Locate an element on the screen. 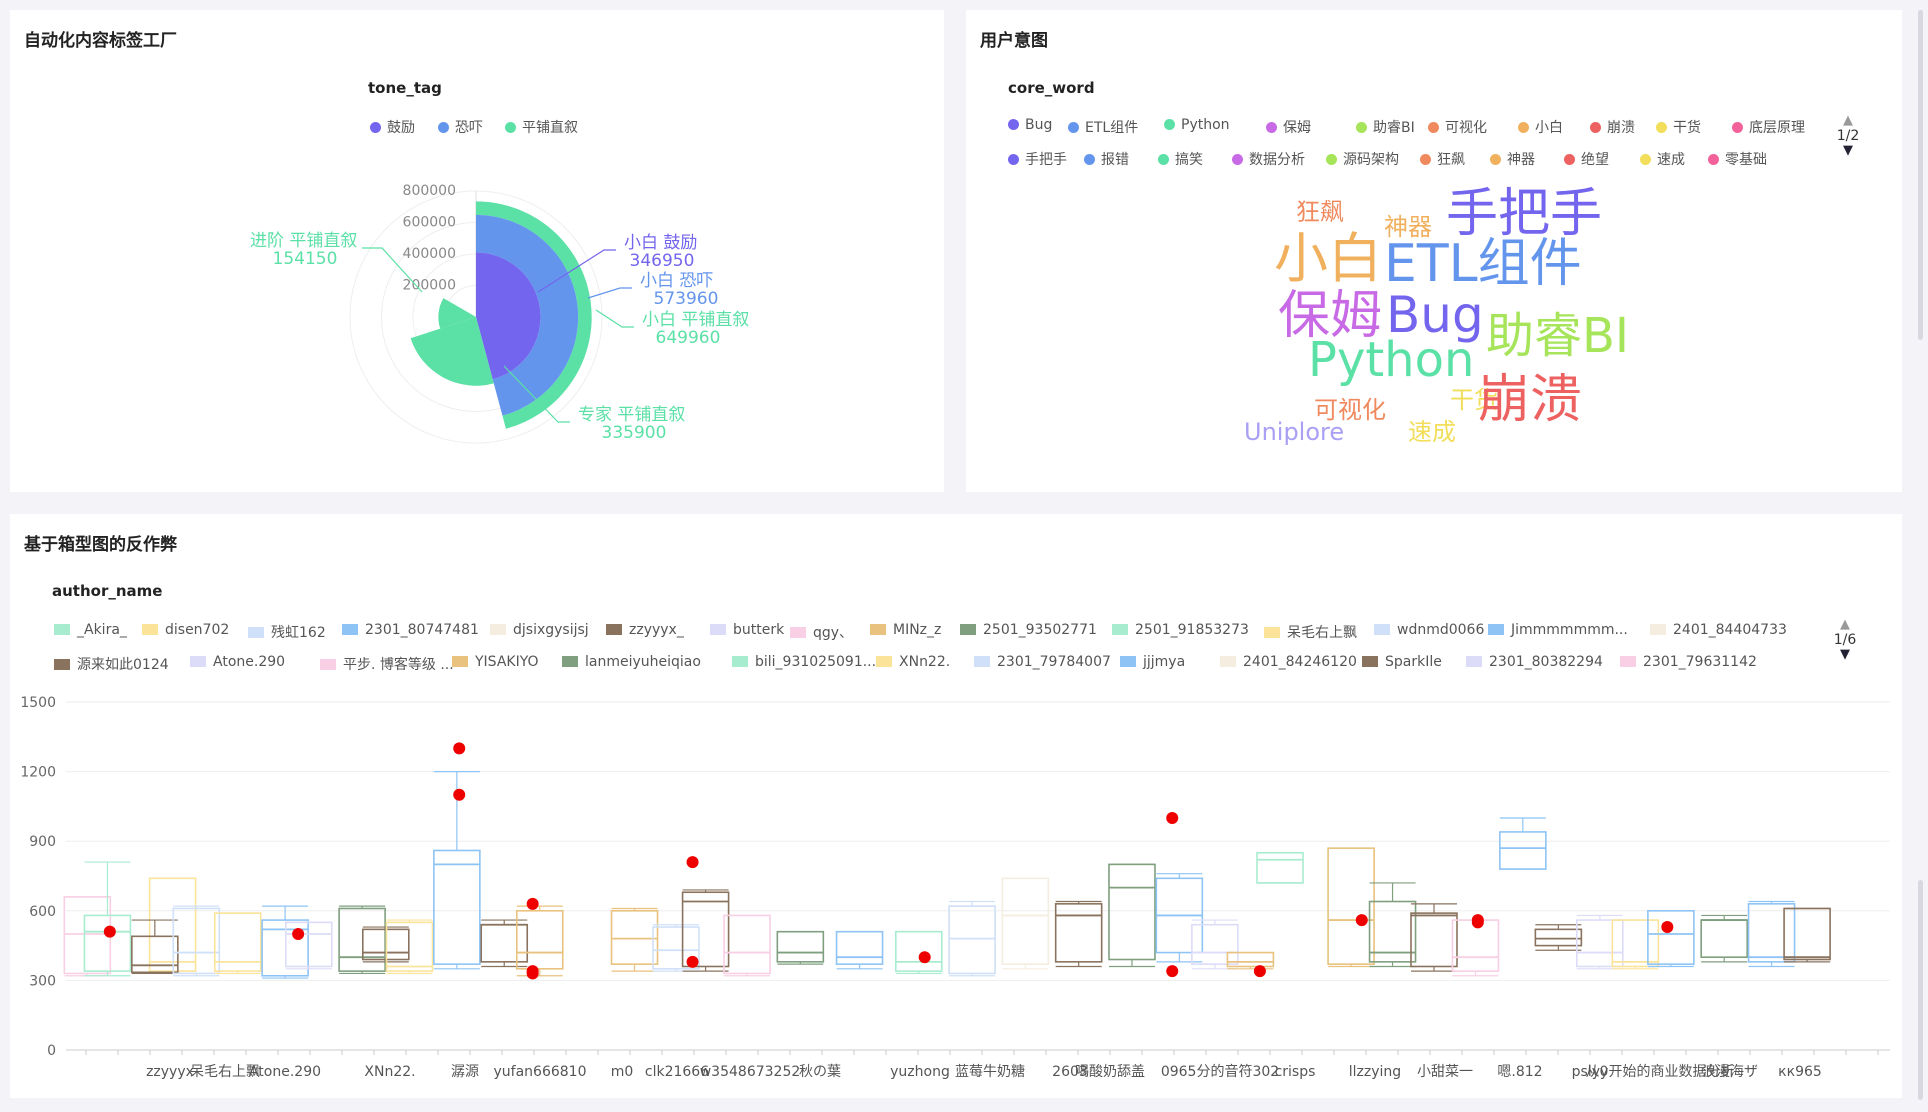 The height and width of the screenshot is (1112, 1928). legend-label: 底层原理 is located at coordinates (1777, 128).